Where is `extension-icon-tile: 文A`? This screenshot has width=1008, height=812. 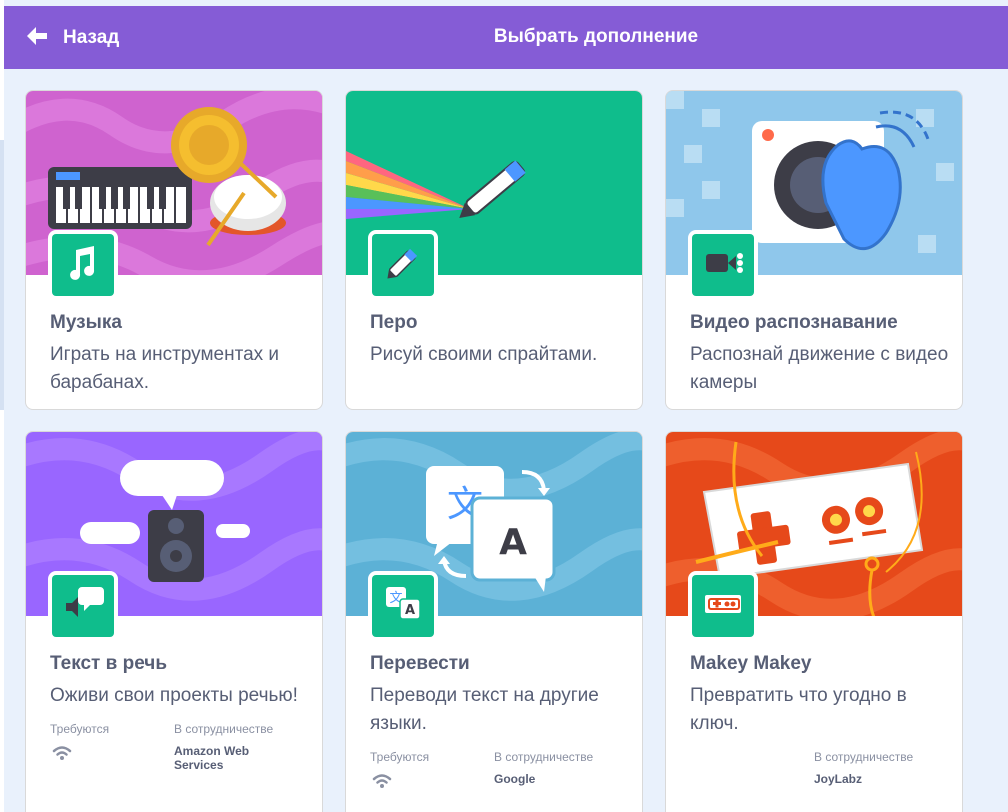 extension-icon-tile: 文A is located at coordinates (403, 606).